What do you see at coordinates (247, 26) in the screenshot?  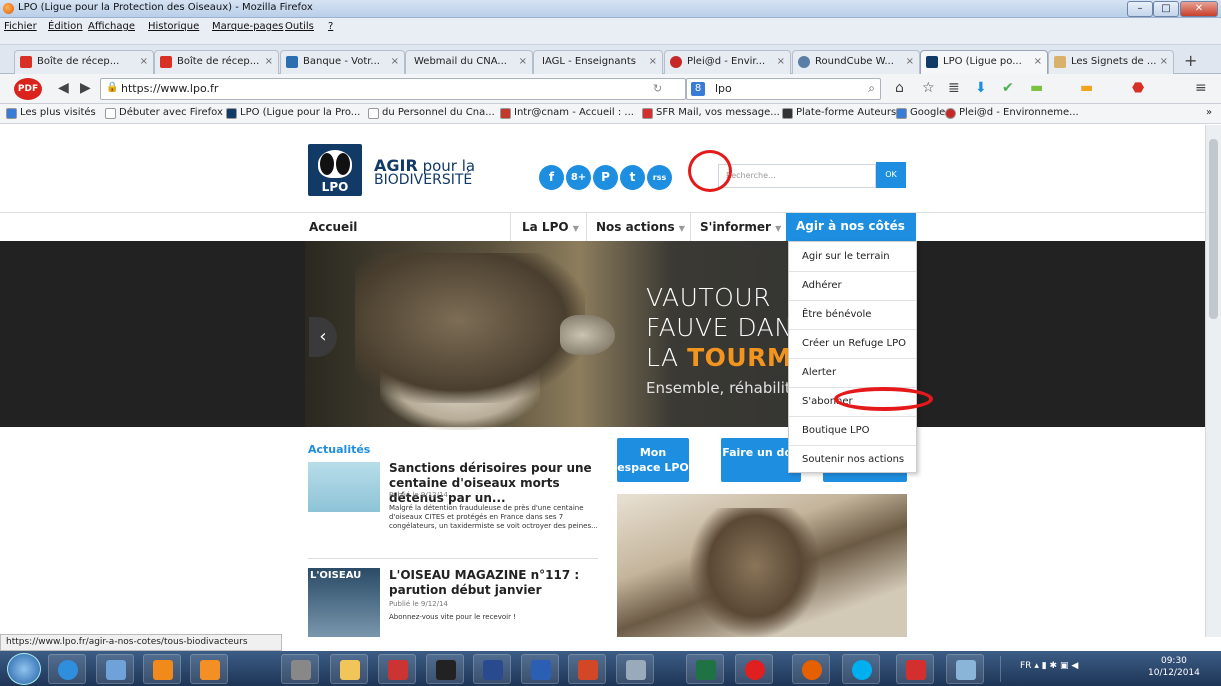 I see `menu-bookmarks: Marque-pages` at bounding box center [247, 26].